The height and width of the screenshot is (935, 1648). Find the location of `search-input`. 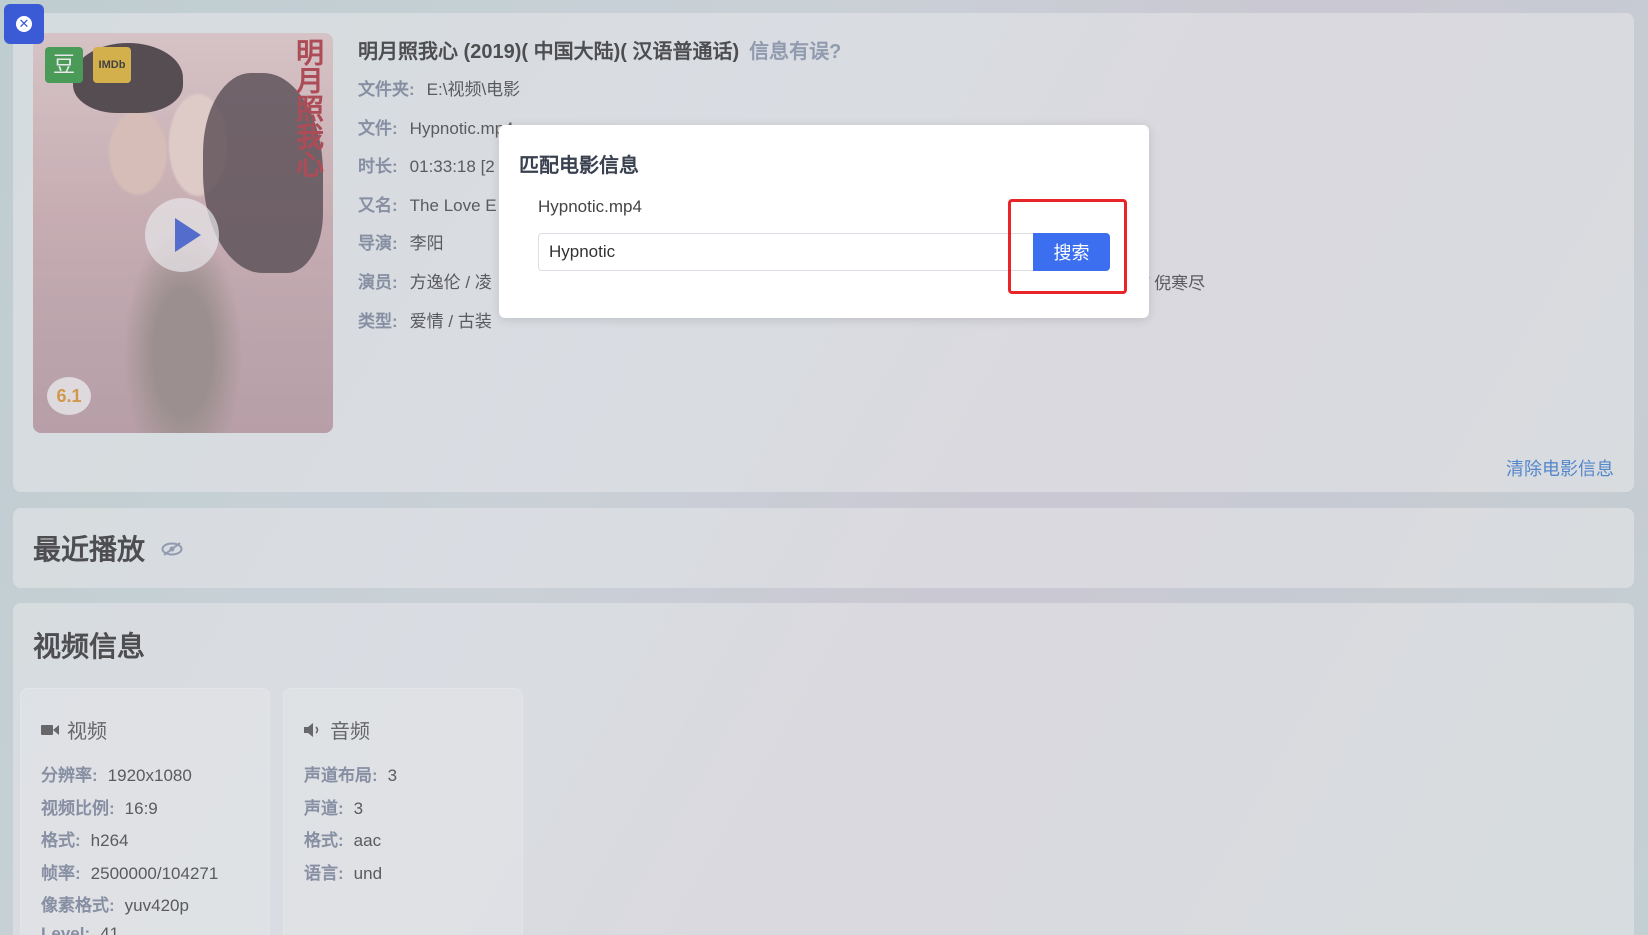

search-input is located at coordinates (786, 252).